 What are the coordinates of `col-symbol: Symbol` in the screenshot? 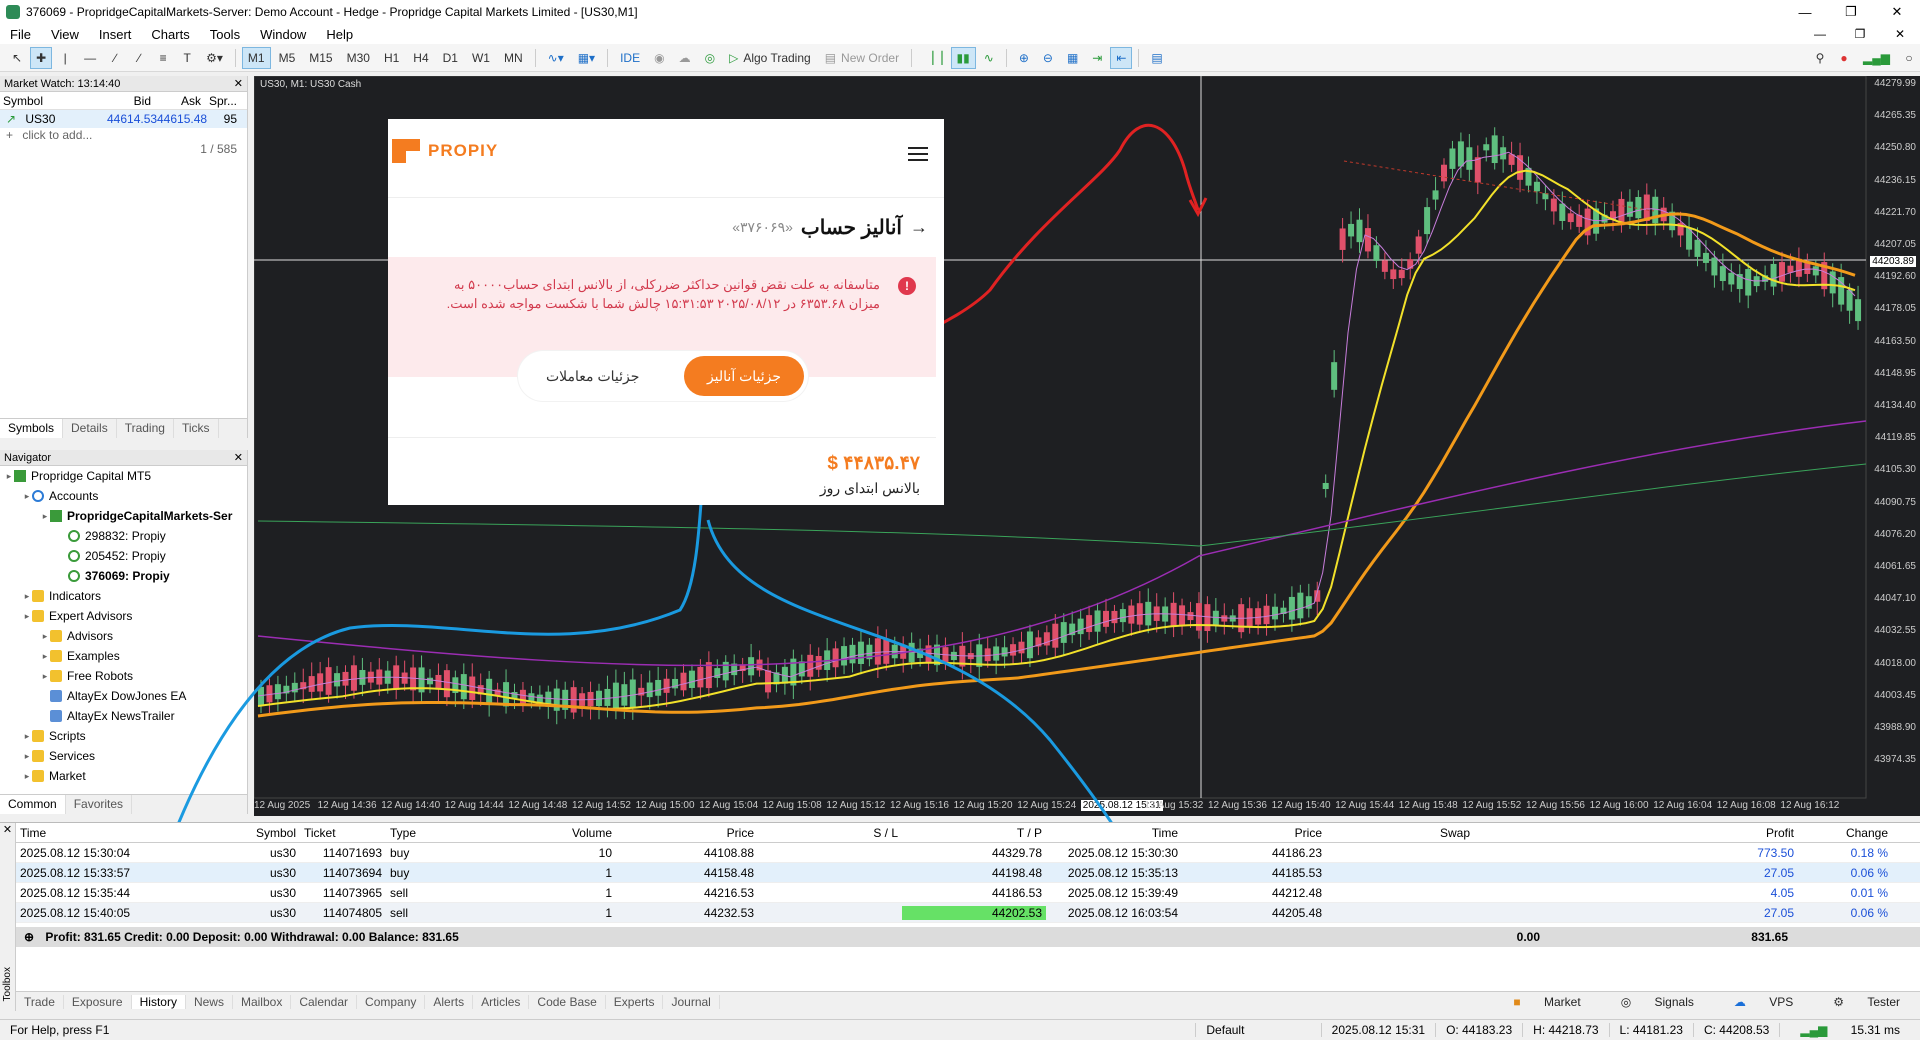 It's located at (52, 101).